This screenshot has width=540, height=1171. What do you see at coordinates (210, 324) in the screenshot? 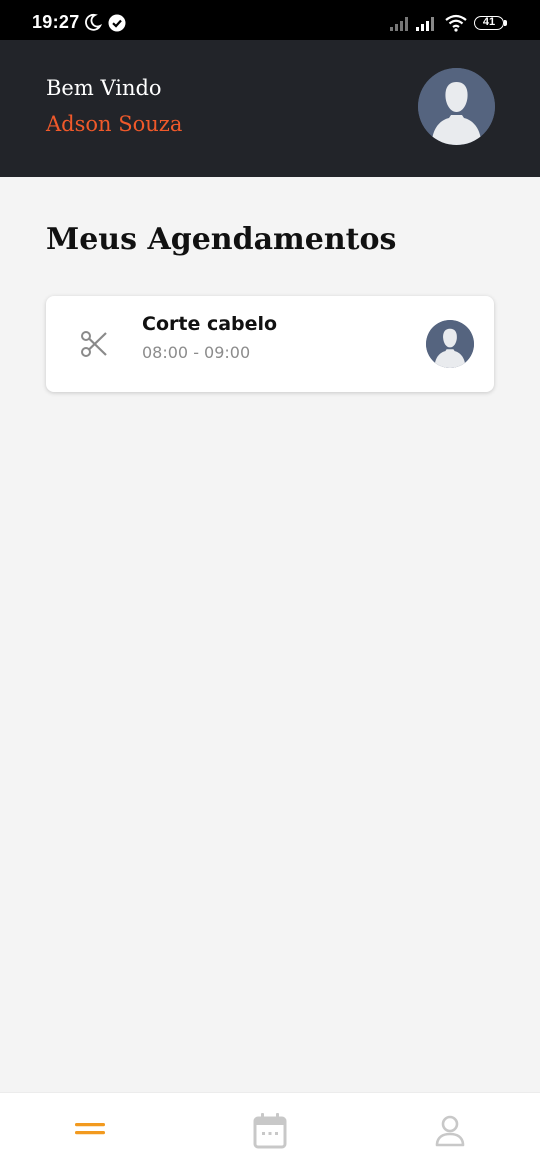
I see `appointment-service: Corte cabelo` at bounding box center [210, 324].